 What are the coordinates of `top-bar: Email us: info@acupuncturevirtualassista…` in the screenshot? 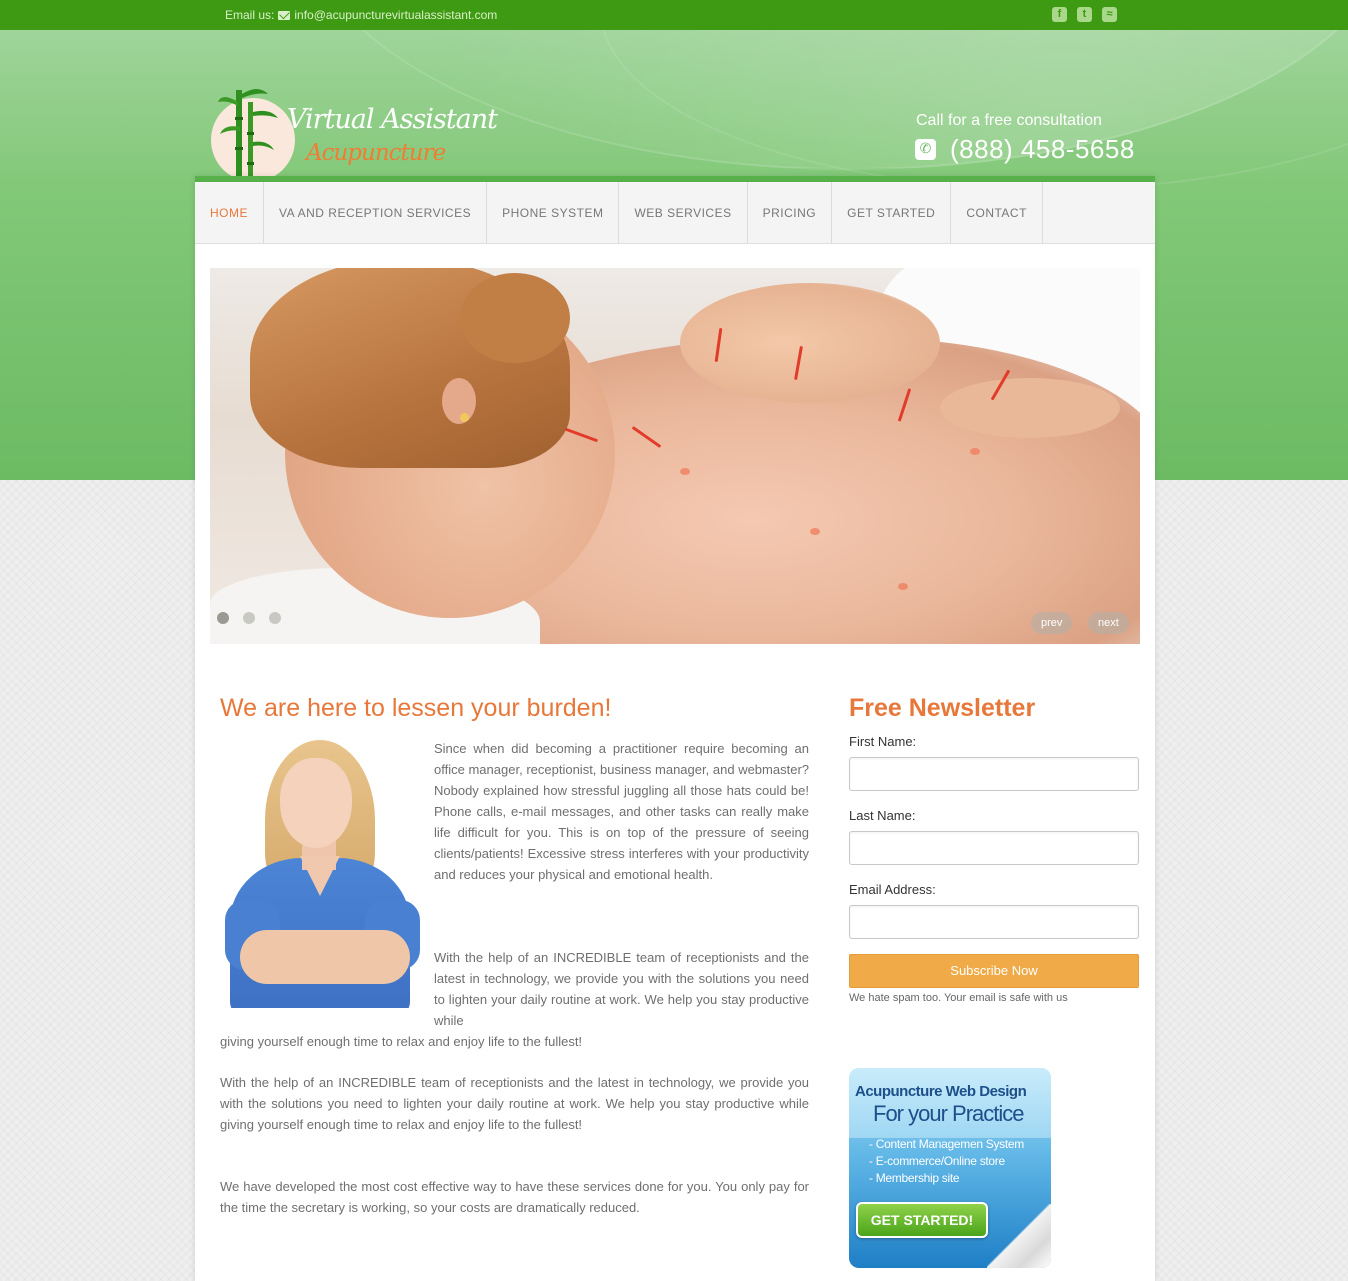 It's located at (674, 15).